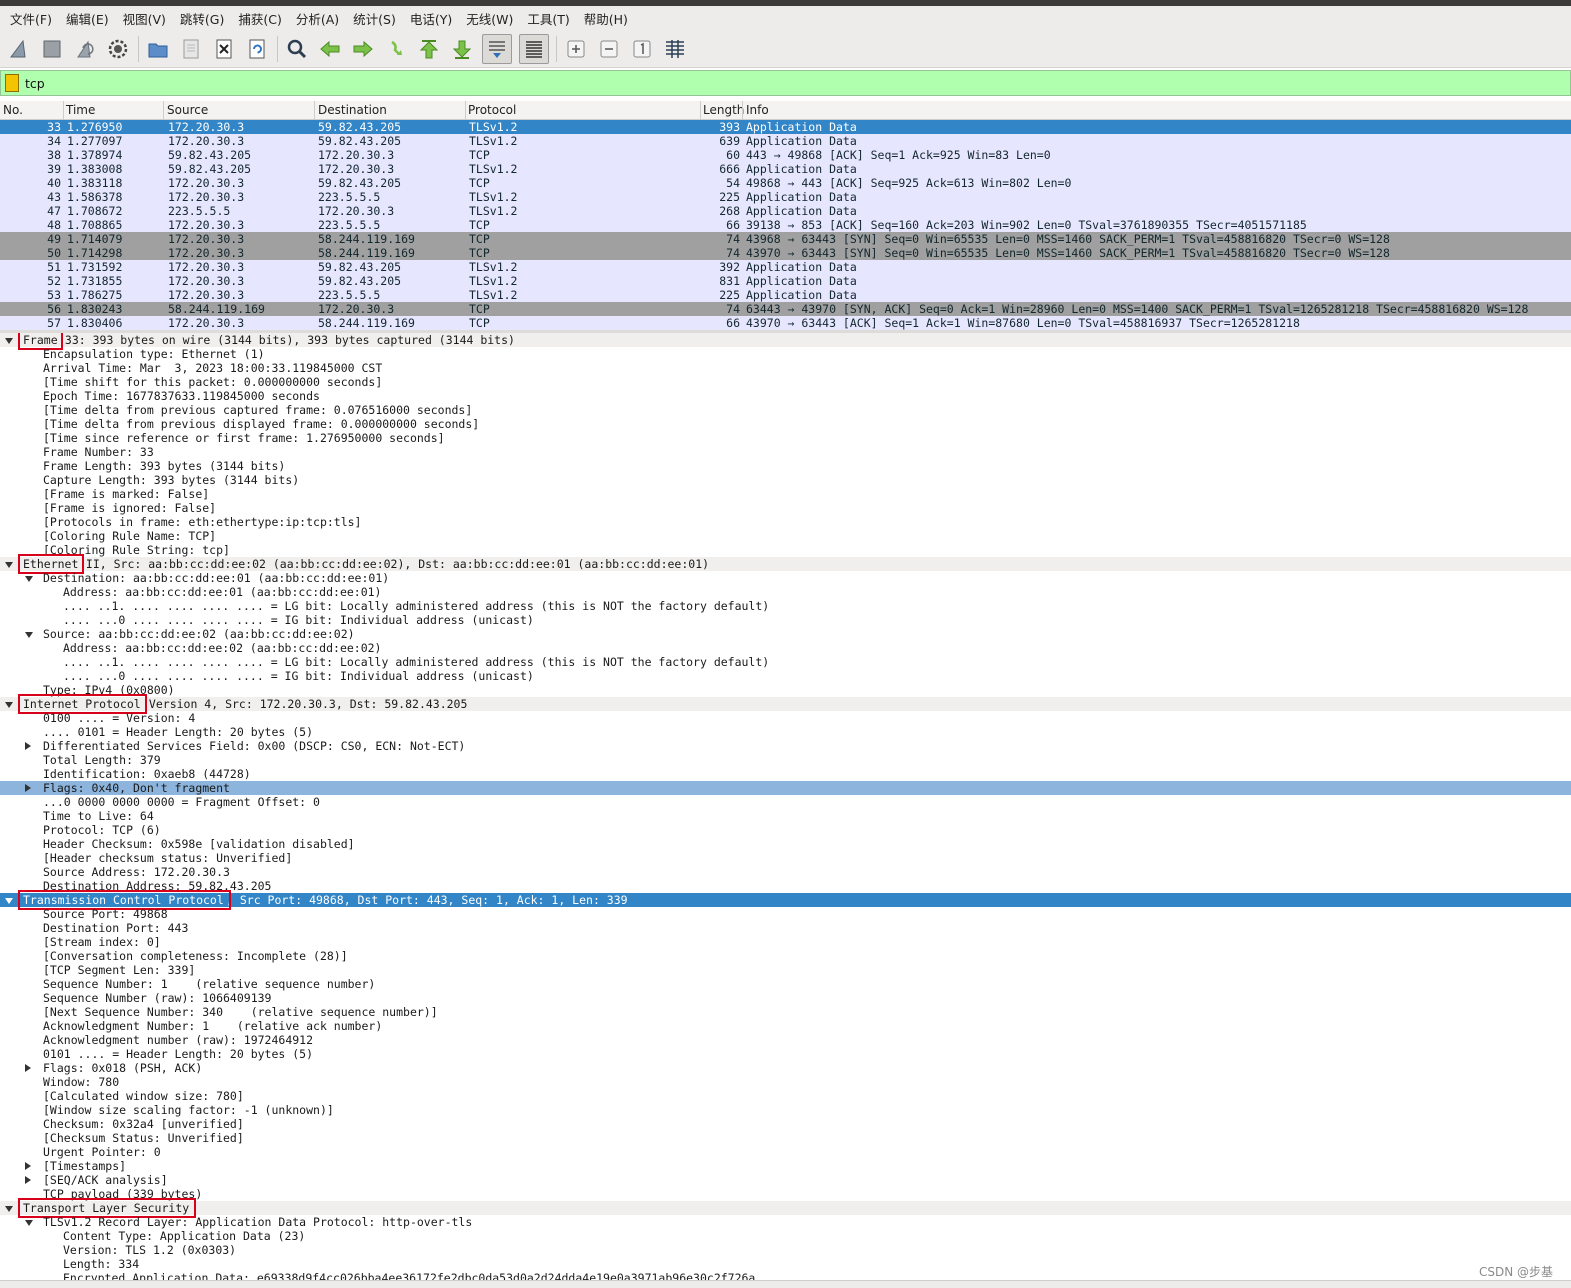 This screenshot has width=1571, height=1288. I want to click on menu-item: 无线(W), so click(489, 18).